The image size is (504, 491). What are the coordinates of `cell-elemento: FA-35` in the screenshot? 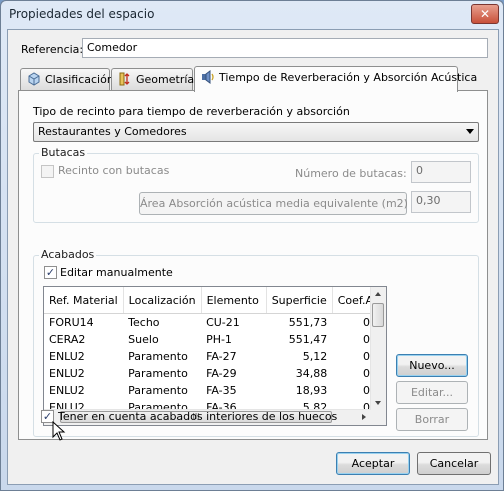 It's located at (221, 390).